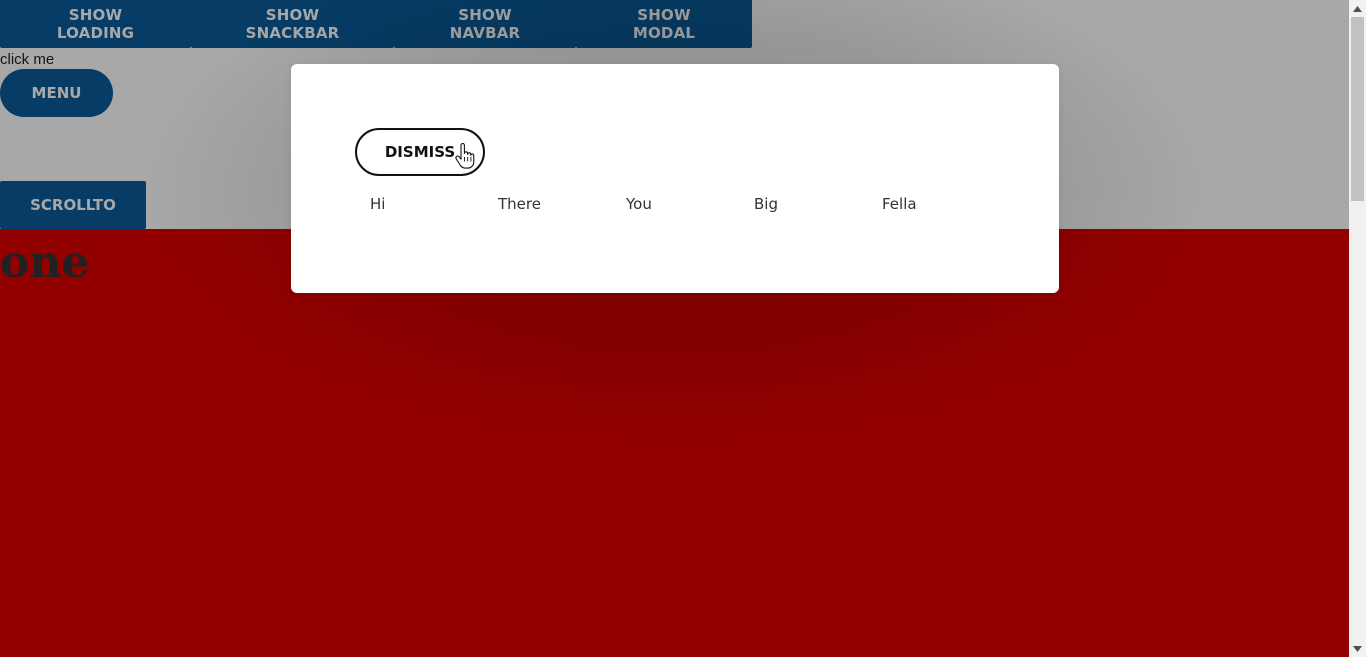 This screenshot has width=1366, height=657. I want to click on triangle-up-icon, so click(1357, 8).